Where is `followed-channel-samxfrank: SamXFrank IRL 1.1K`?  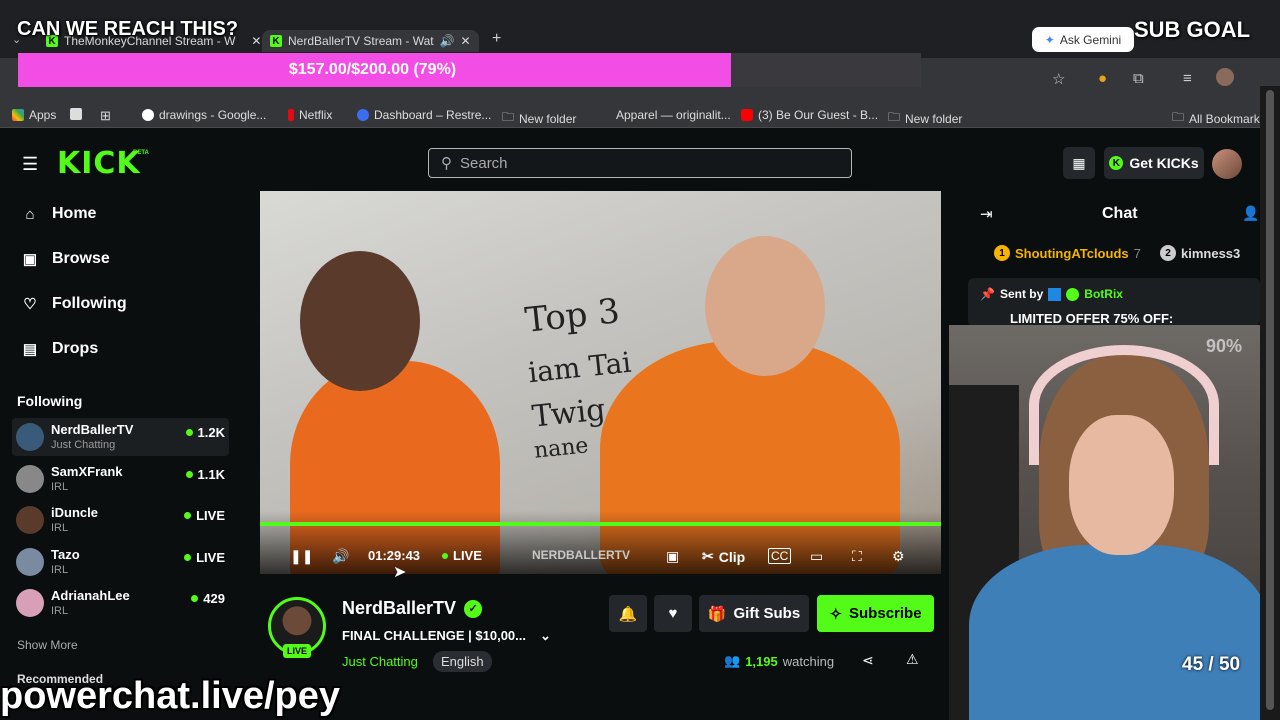 followed-channel-samxfrank: SamXFrank IRL 1.1K is located at coordinates (120, 479).